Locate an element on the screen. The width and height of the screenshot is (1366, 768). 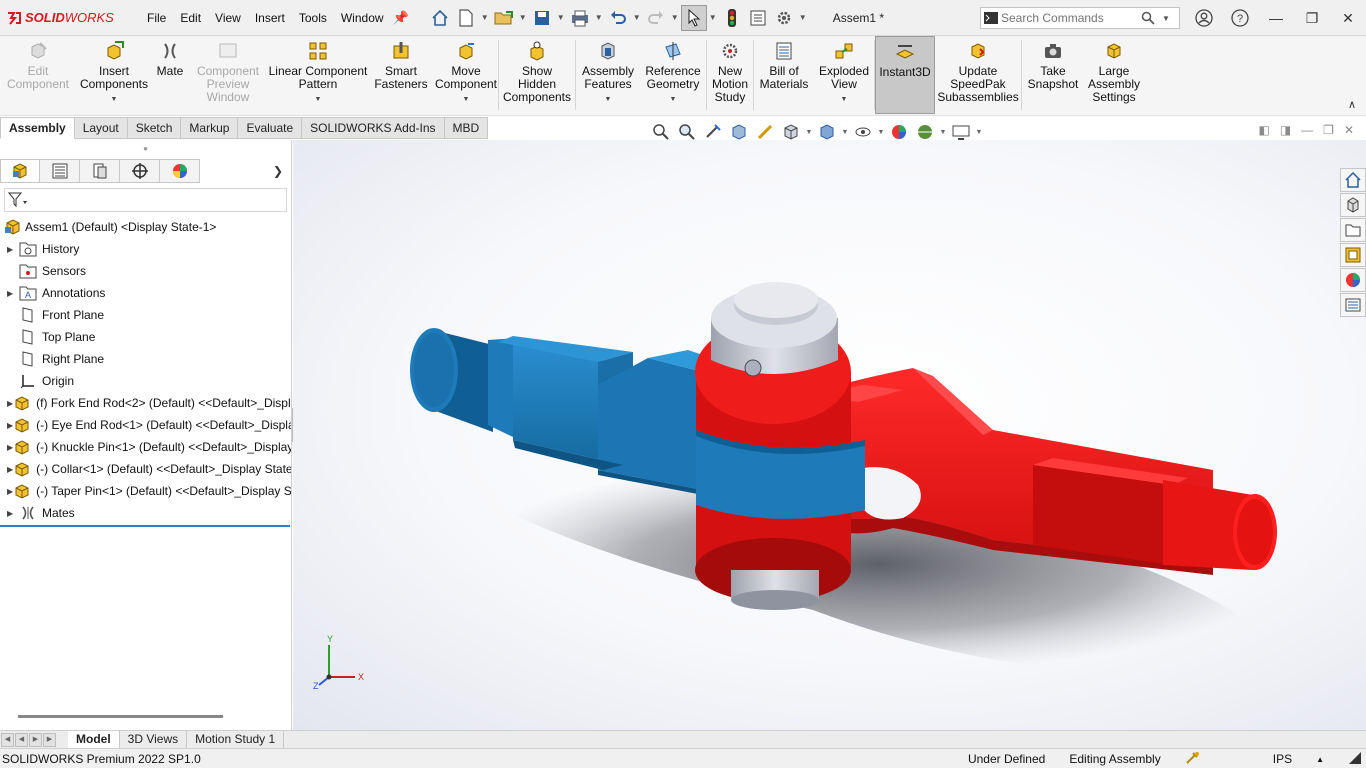
panel-grip: ● is located at coordinates (145, 149).